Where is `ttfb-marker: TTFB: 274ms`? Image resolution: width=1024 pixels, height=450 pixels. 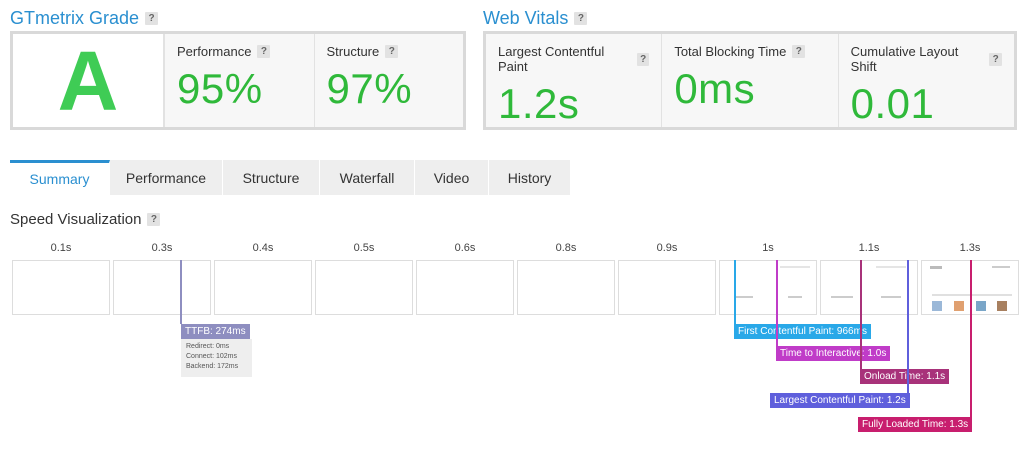 ttfb-marker: TTFB: 274ms is located at coordinates (215, 331).